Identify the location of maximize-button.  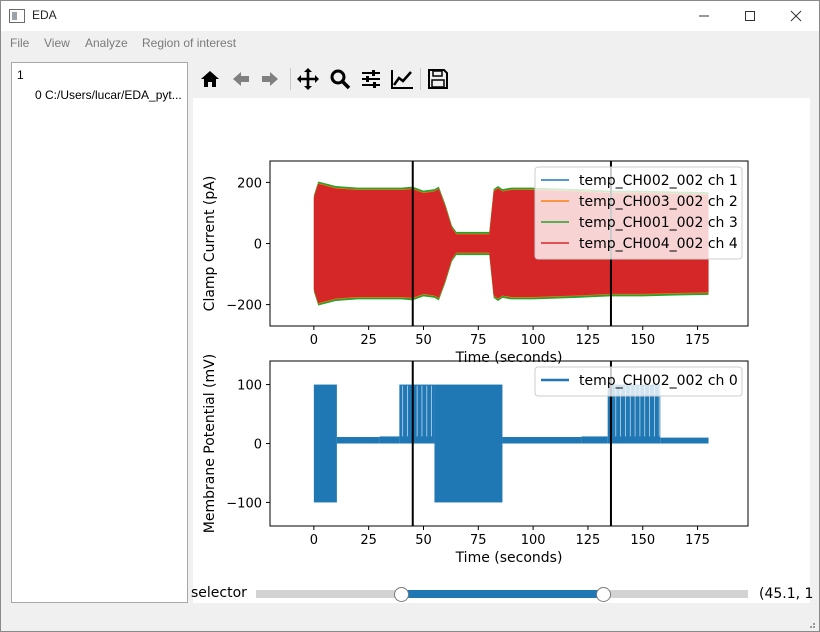
(750, 16).